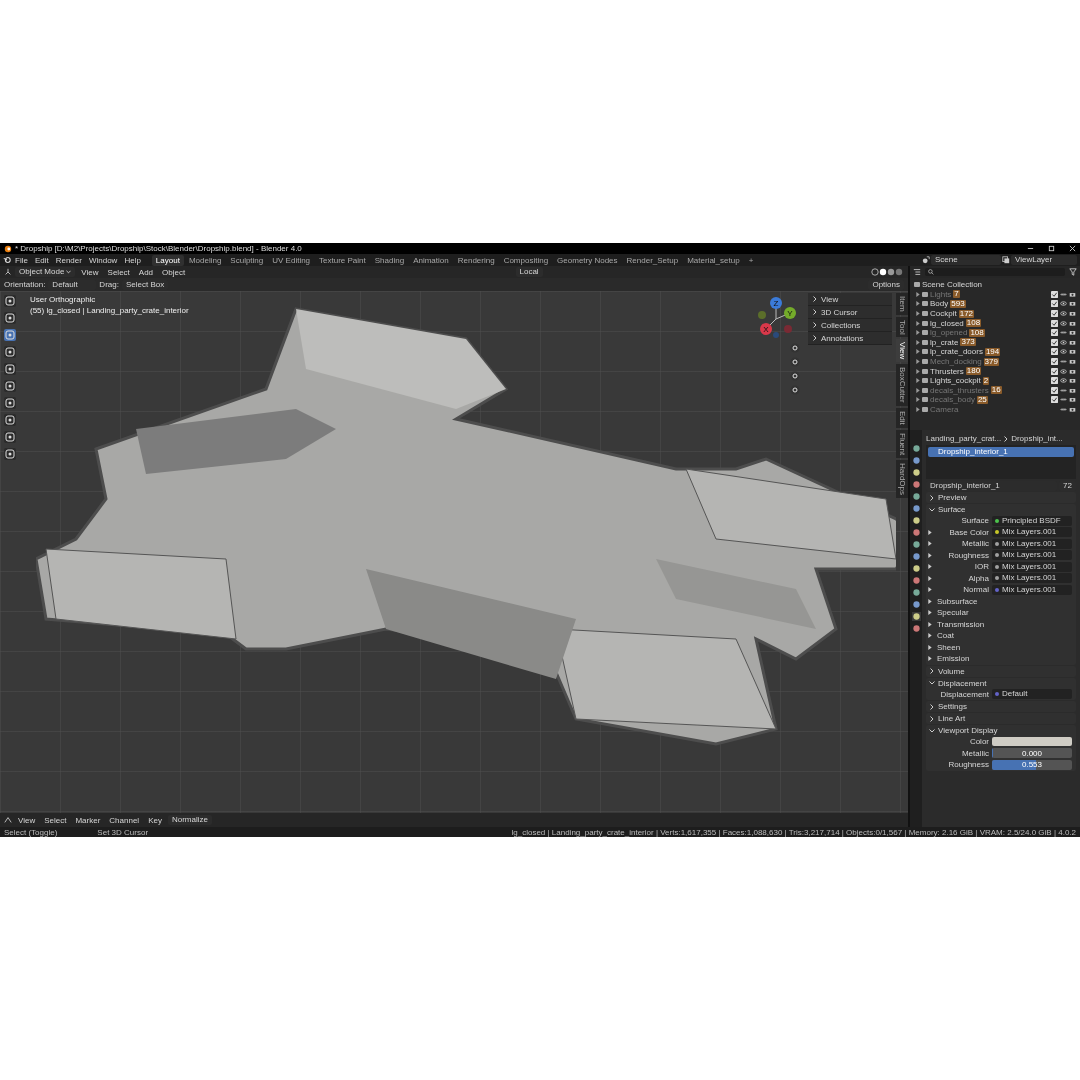 The image size is (1080, 1080). What do you see at coordinates (949, 647) in the screenshot?
I see `subpanel-header: Sheen` at bounding box center [949, 647].